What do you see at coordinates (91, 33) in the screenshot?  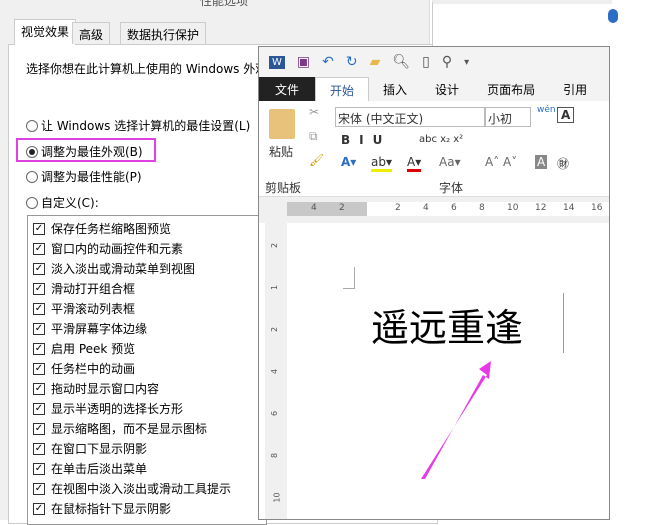 I see `tab-advanced: 高级` at bounding box center [91, 33].